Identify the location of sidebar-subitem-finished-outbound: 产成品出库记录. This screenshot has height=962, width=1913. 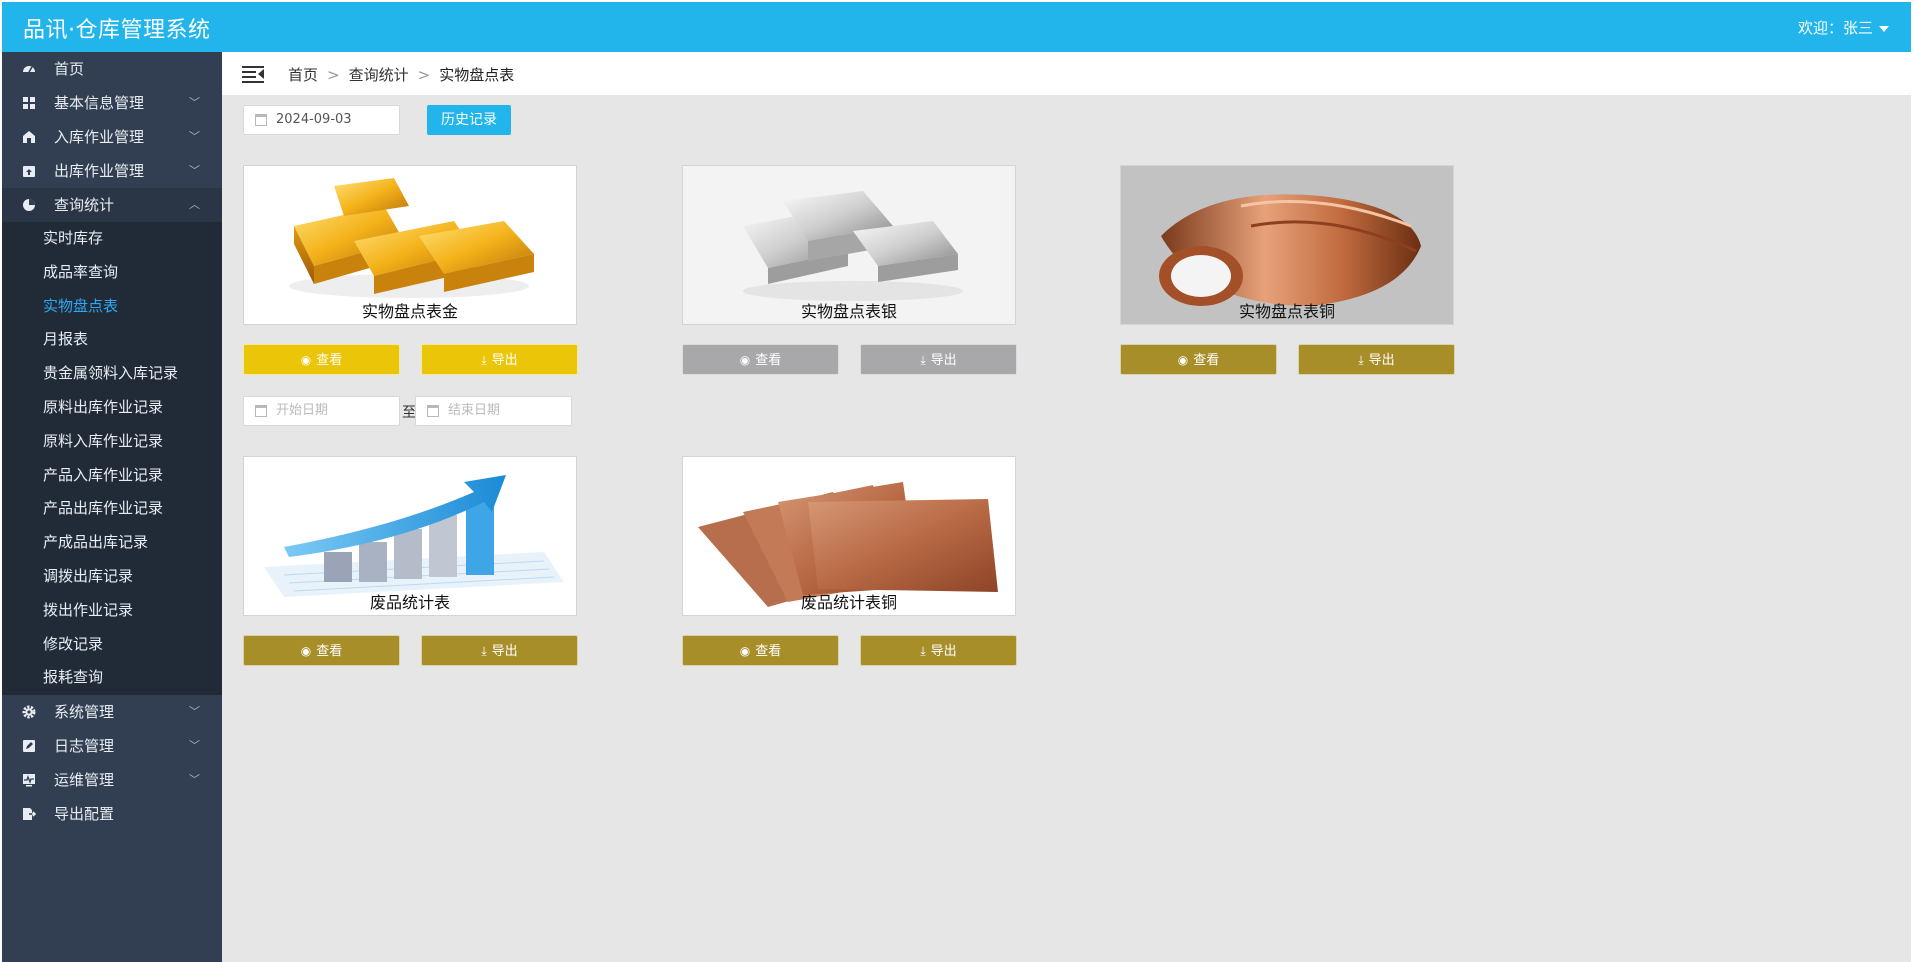
(112, 543).